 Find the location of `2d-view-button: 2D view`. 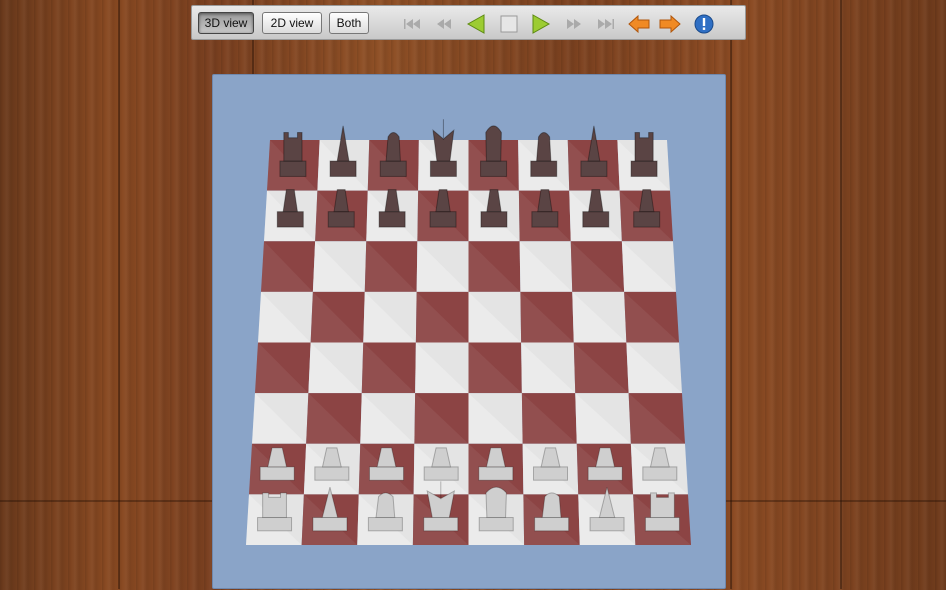

2d-view-button: 2D view is located at coordinates (292, 23).